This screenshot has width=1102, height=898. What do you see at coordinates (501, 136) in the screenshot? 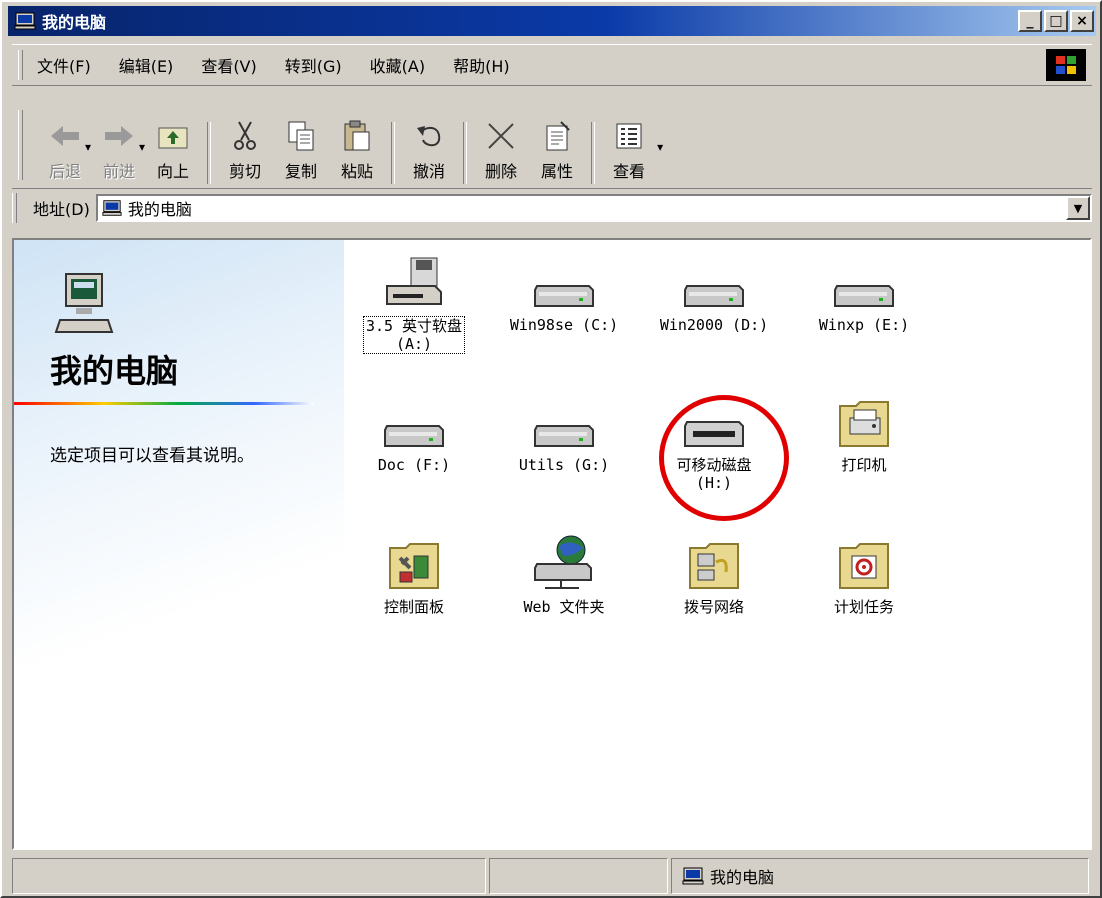
I see `delete-x-icon` at bounding box center [501, 136].